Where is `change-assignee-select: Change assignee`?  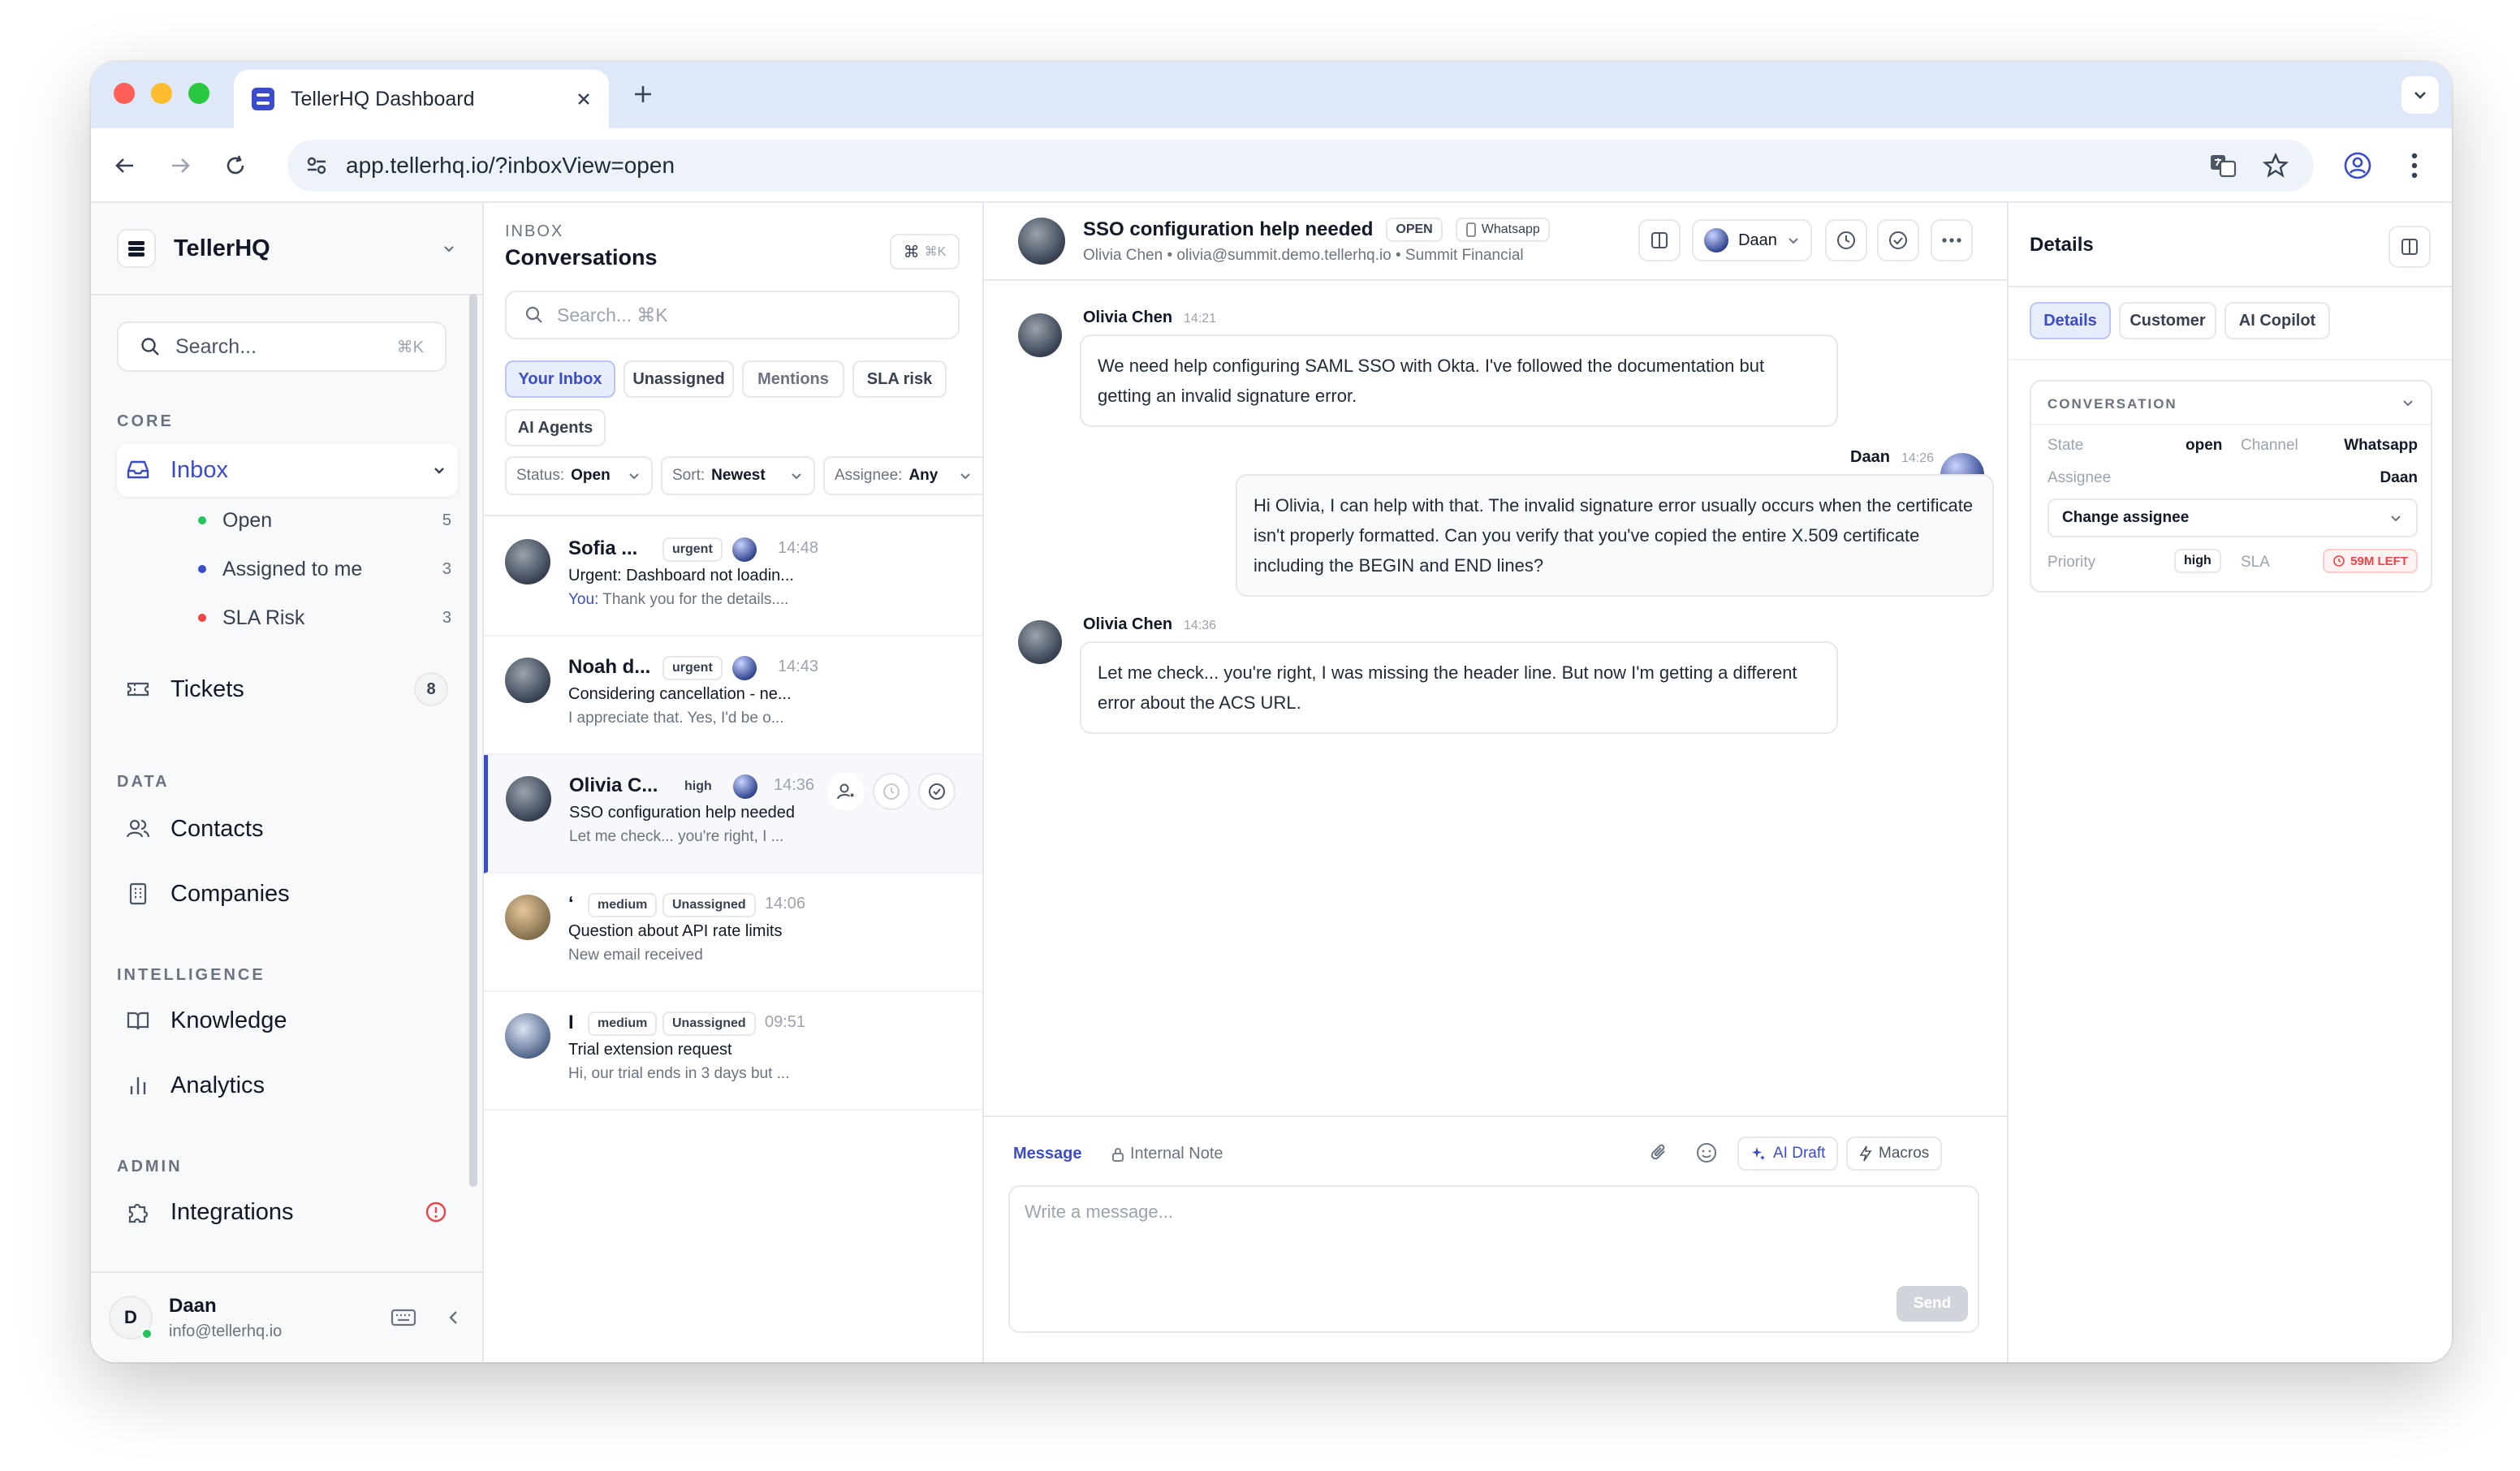
change-assignee-select: Change assignee is located at coordinates (2233, 517).